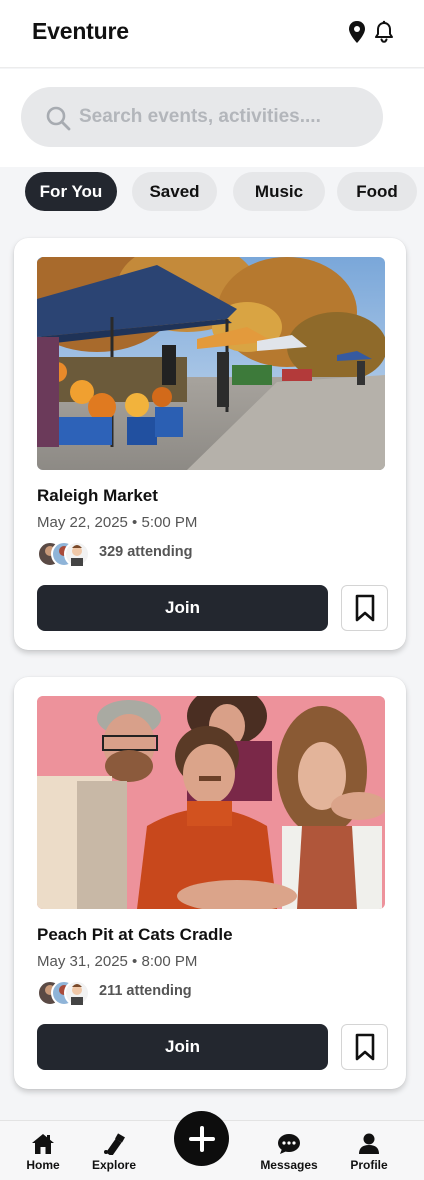 The width and height of the screenshot is (424, 1180). Describe the element at coordinates (145, 991) in the screenshot. I see `attending-count: 211 attending` at that location.